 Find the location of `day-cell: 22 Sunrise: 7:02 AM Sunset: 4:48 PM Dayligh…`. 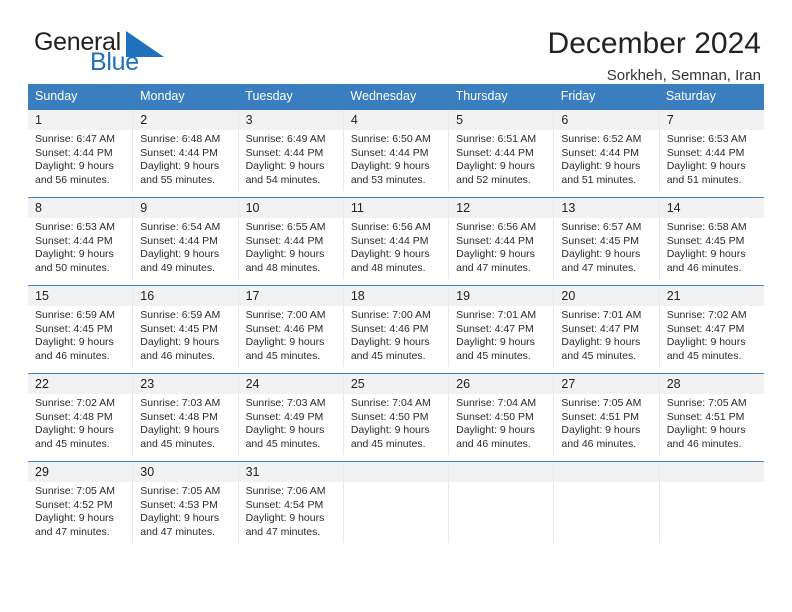

day-cell: 22 Sunrise: 7:02 AM Sunset: 4:48 PM Dayligh… is located at coordinates (81, 414).